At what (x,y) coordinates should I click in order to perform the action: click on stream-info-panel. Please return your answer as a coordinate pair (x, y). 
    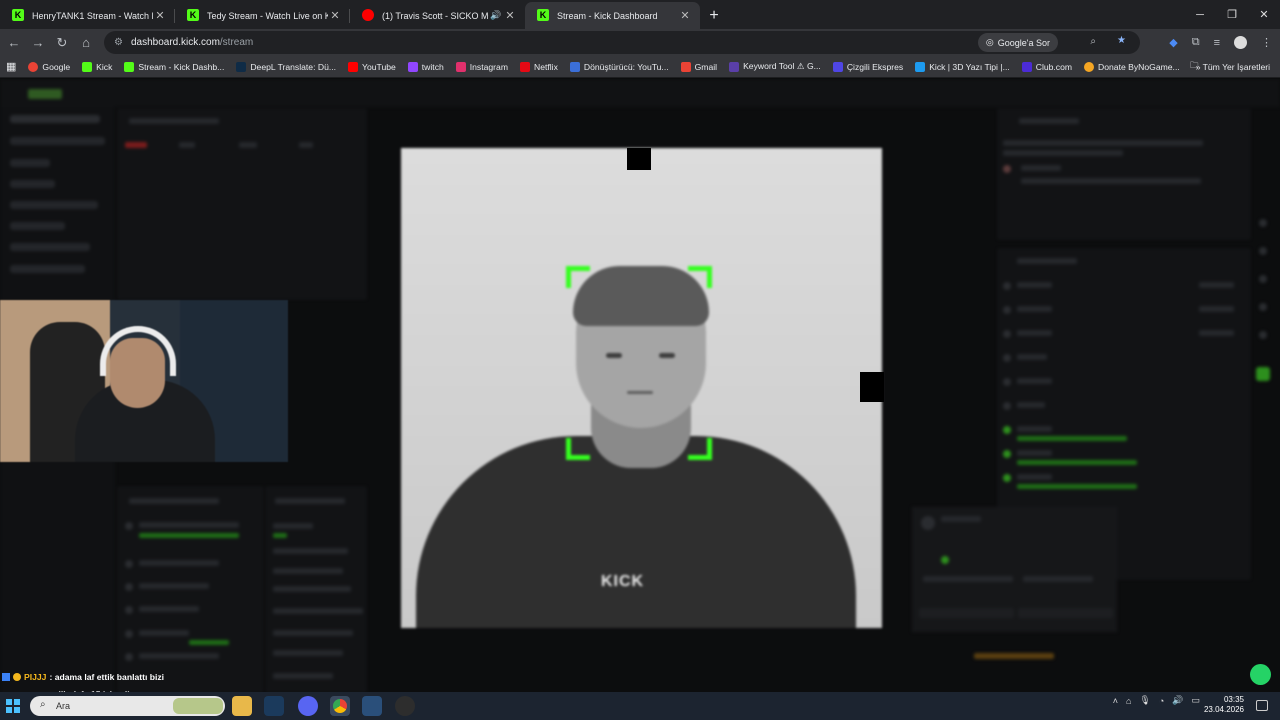
    Looking at the image, I should click on (242, 204).